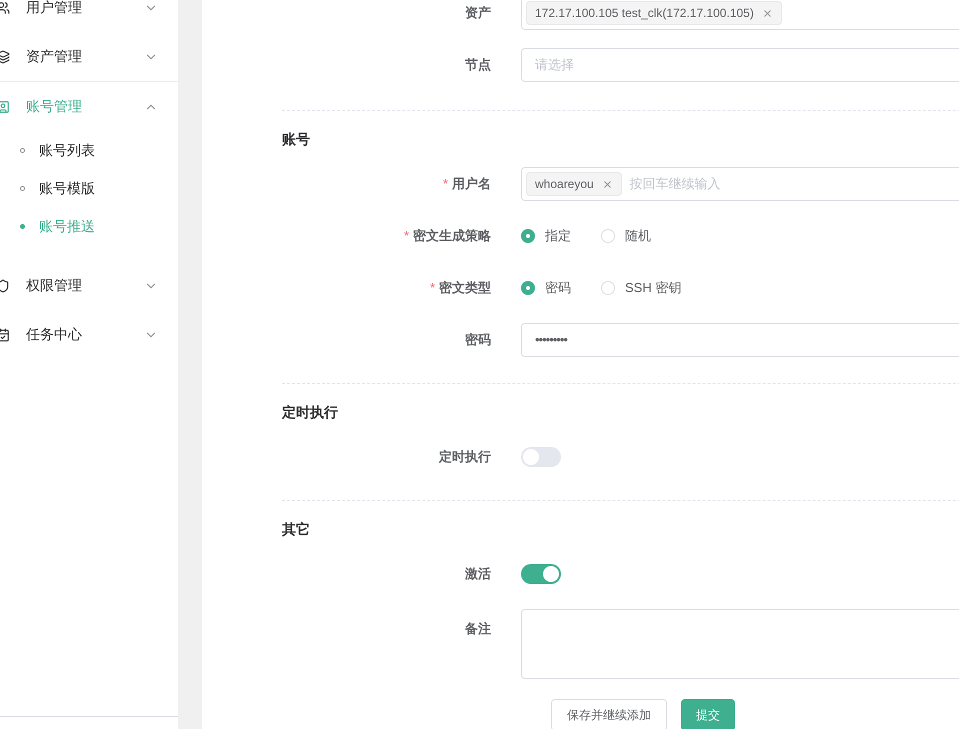 The width and height of the screenshot is (959, 729). Describe the element at coordinates (89, 188) in the screenshot. I see `submenu-item: 账号模版` at that location.